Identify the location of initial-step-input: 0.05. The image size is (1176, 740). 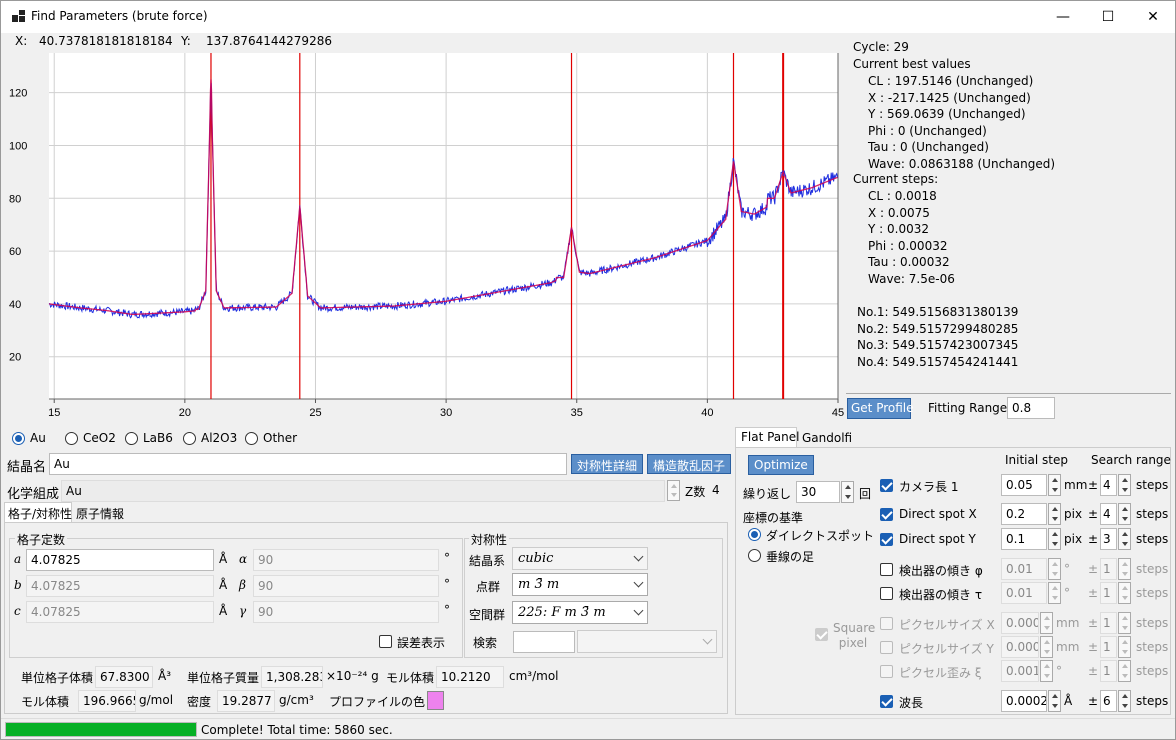
(1024, 485).